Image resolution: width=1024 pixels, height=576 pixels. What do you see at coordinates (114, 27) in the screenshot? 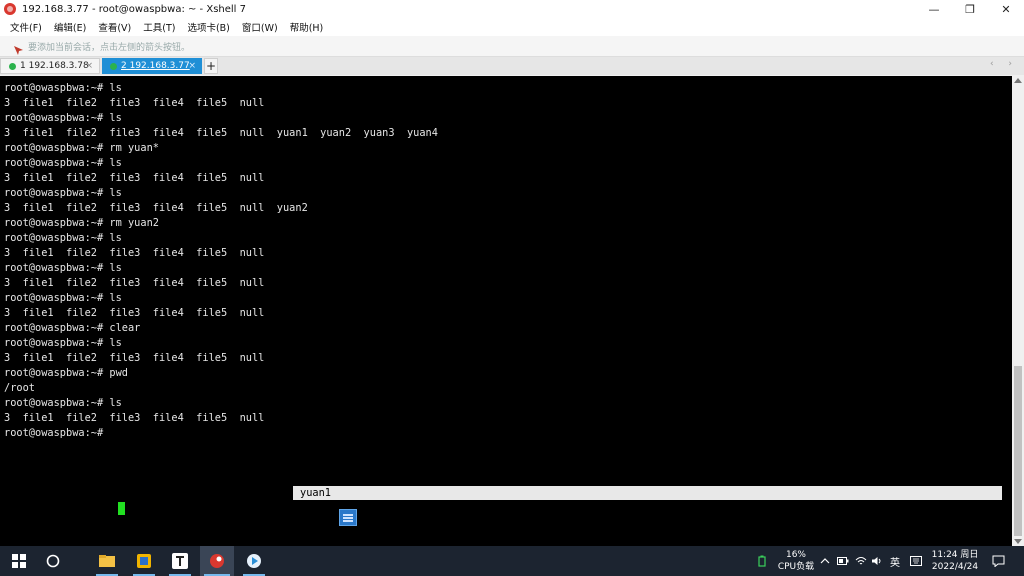
I see `menu-view: 查看(V)` at bounding box center [114, 27].